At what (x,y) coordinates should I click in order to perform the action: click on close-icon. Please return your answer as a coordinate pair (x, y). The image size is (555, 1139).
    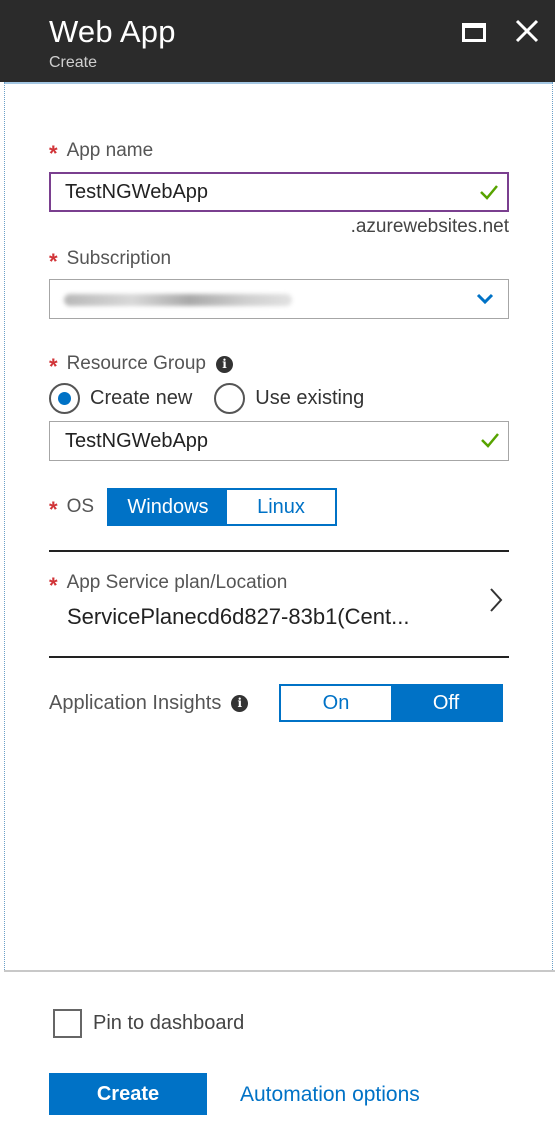
    Looking at the image, I should click on (527, 31).